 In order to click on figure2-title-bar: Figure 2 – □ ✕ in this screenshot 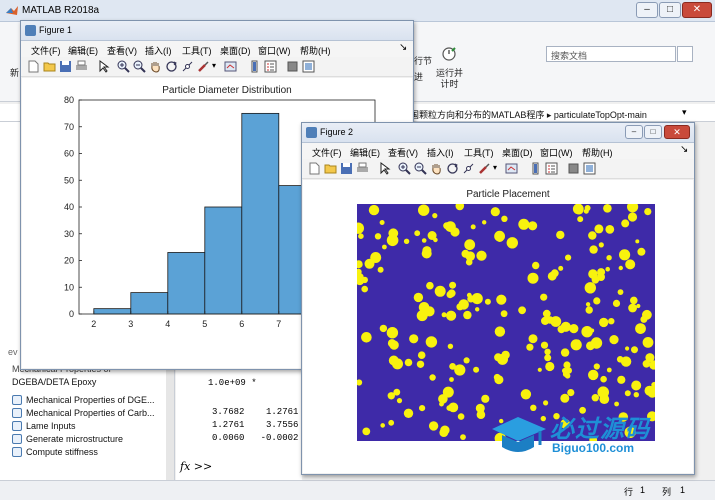, I will do `click(498, 133)`.